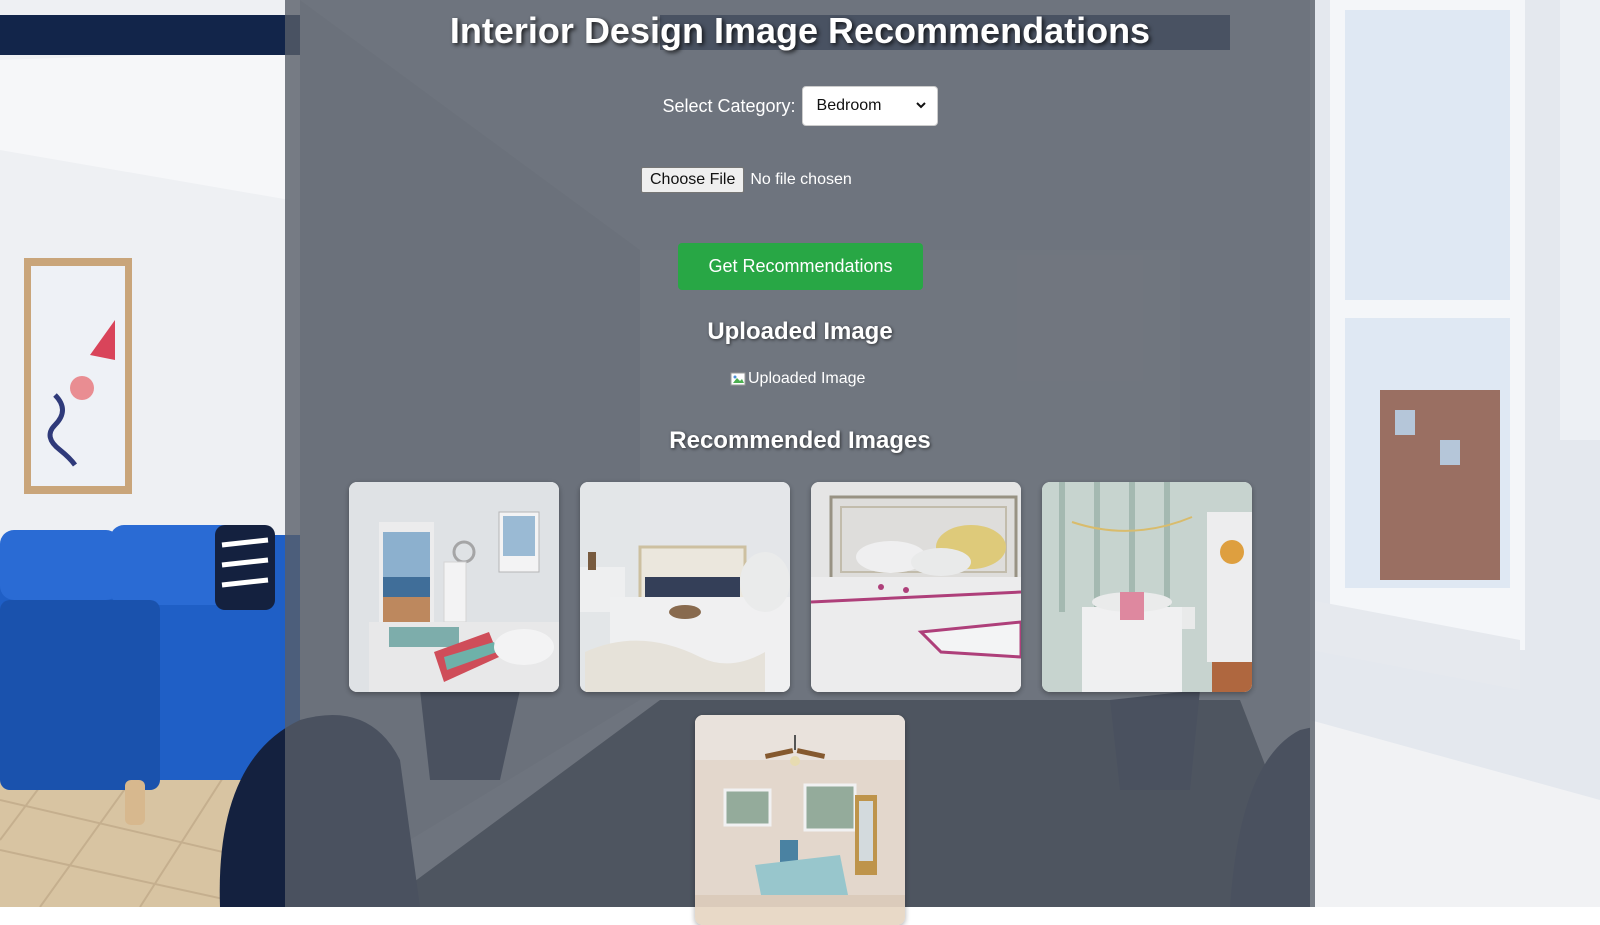 This screenshot has width=1600, height=925. What do you see at coordinates (849, 105) in the screenshot?
I see `category-selected-value: Bedroom` at bounding box center [849, 105].